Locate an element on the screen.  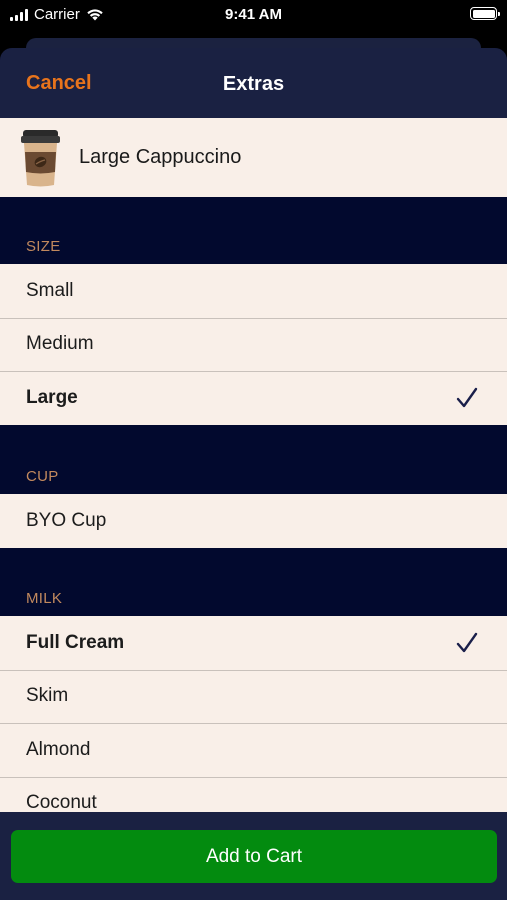
cancel-button: Cancel is located at coordinates (59, 83).